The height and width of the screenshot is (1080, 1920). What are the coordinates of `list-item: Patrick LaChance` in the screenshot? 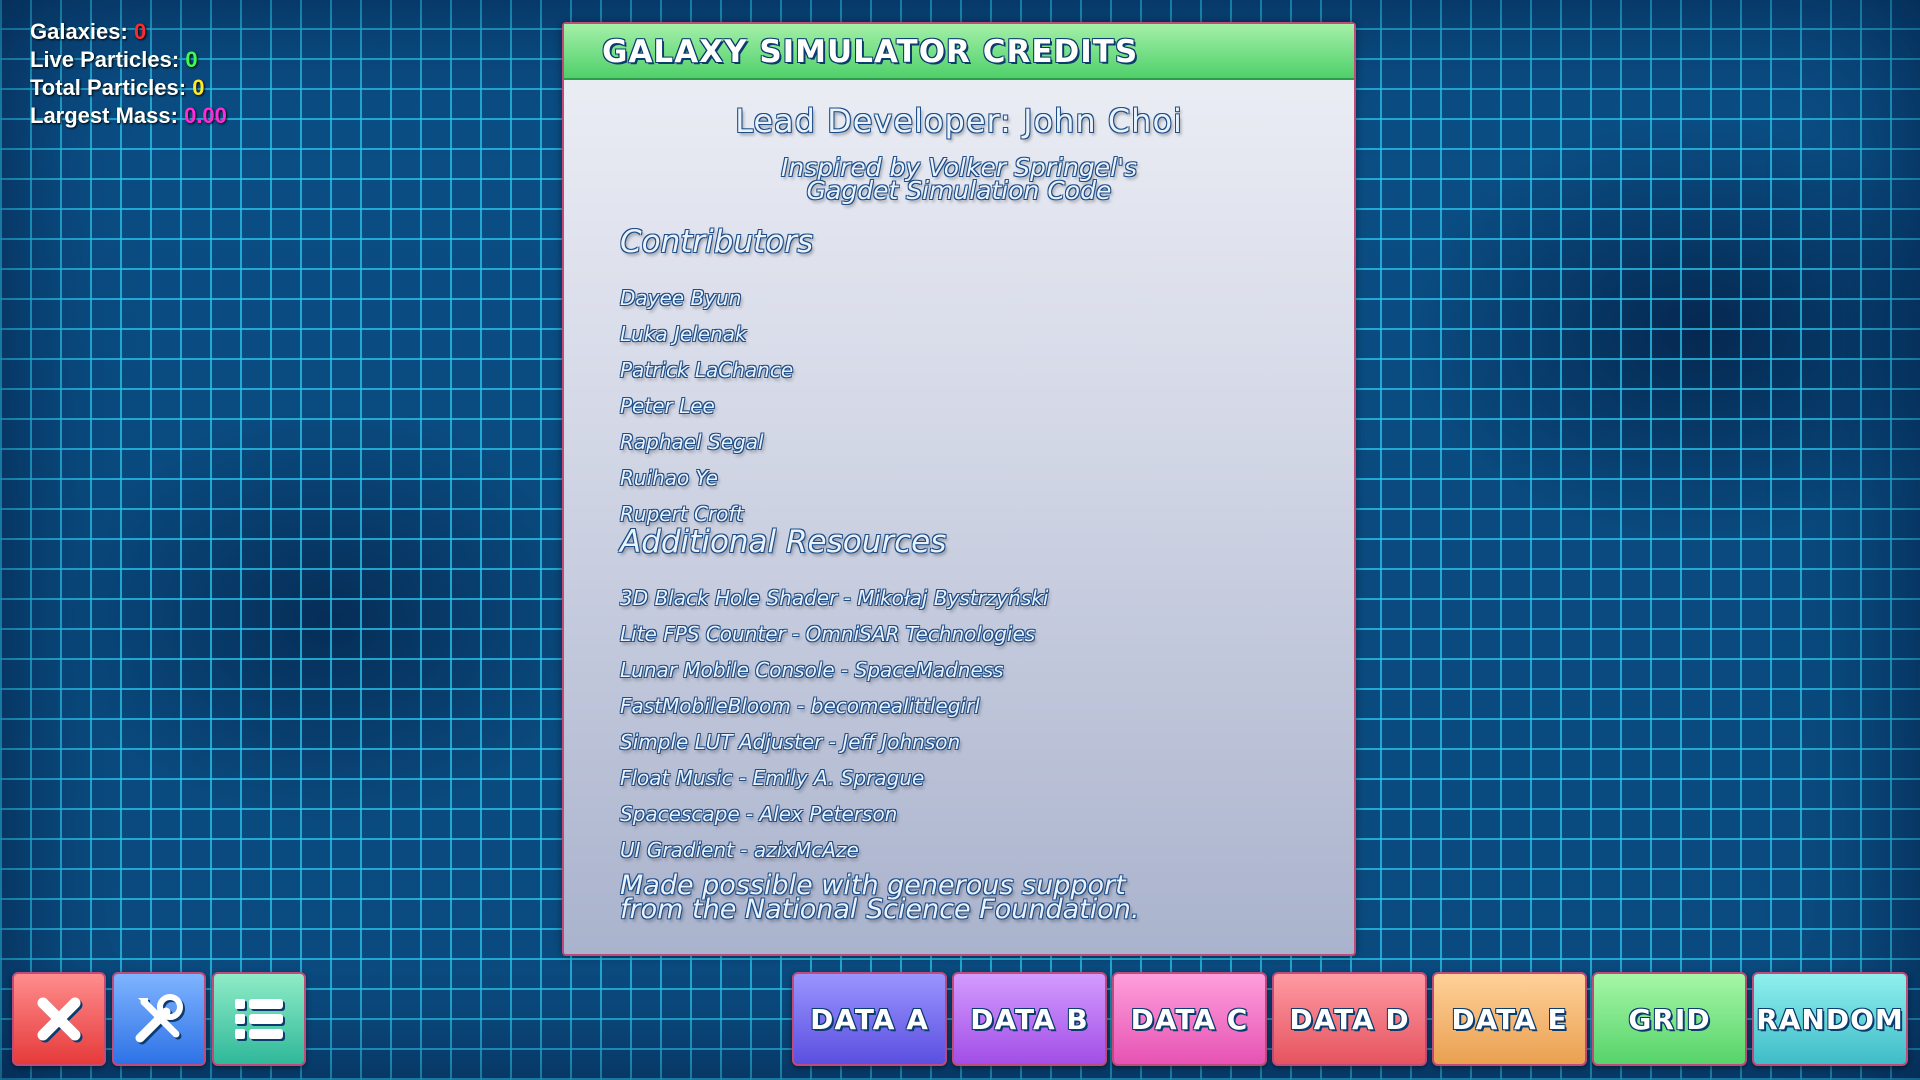 It's located at (707, 370).